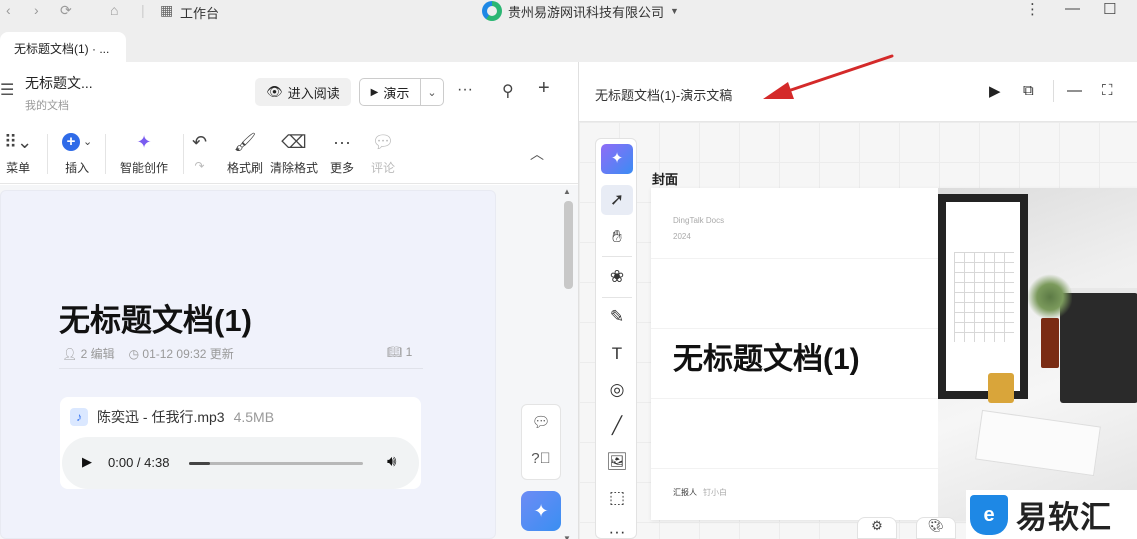  Describe the element at coordinates (989, 514) in the screenshot. I see `watermark-logo: e` at that location.